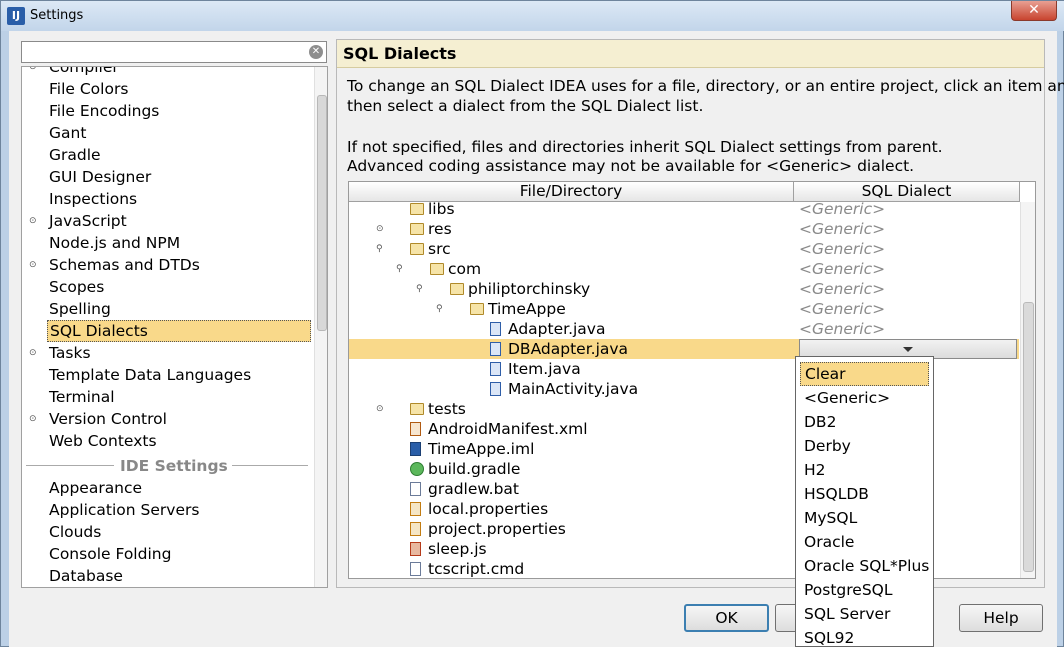 This screenshot has width=1064, height=647. I want to click on sidebar-item-label: Database, so click(86, 576).